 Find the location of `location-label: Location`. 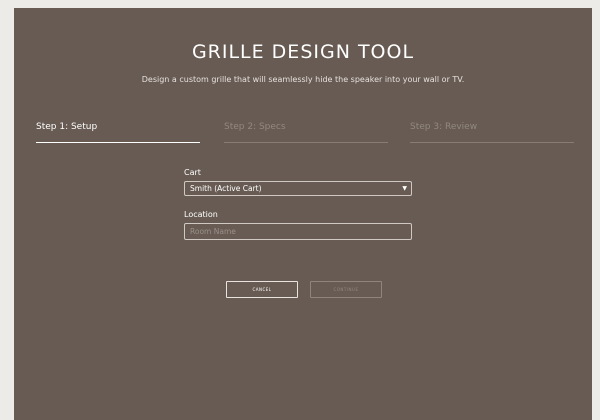

location-label: Location is located at coordinates (201, 214).